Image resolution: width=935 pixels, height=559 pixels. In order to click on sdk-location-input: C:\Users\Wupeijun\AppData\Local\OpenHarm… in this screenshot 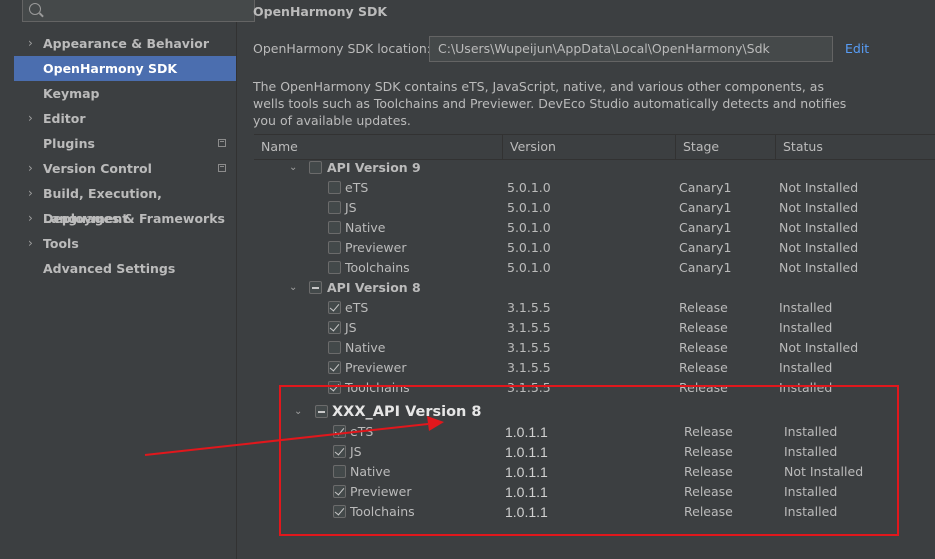, I will do `click(631, 49)`.